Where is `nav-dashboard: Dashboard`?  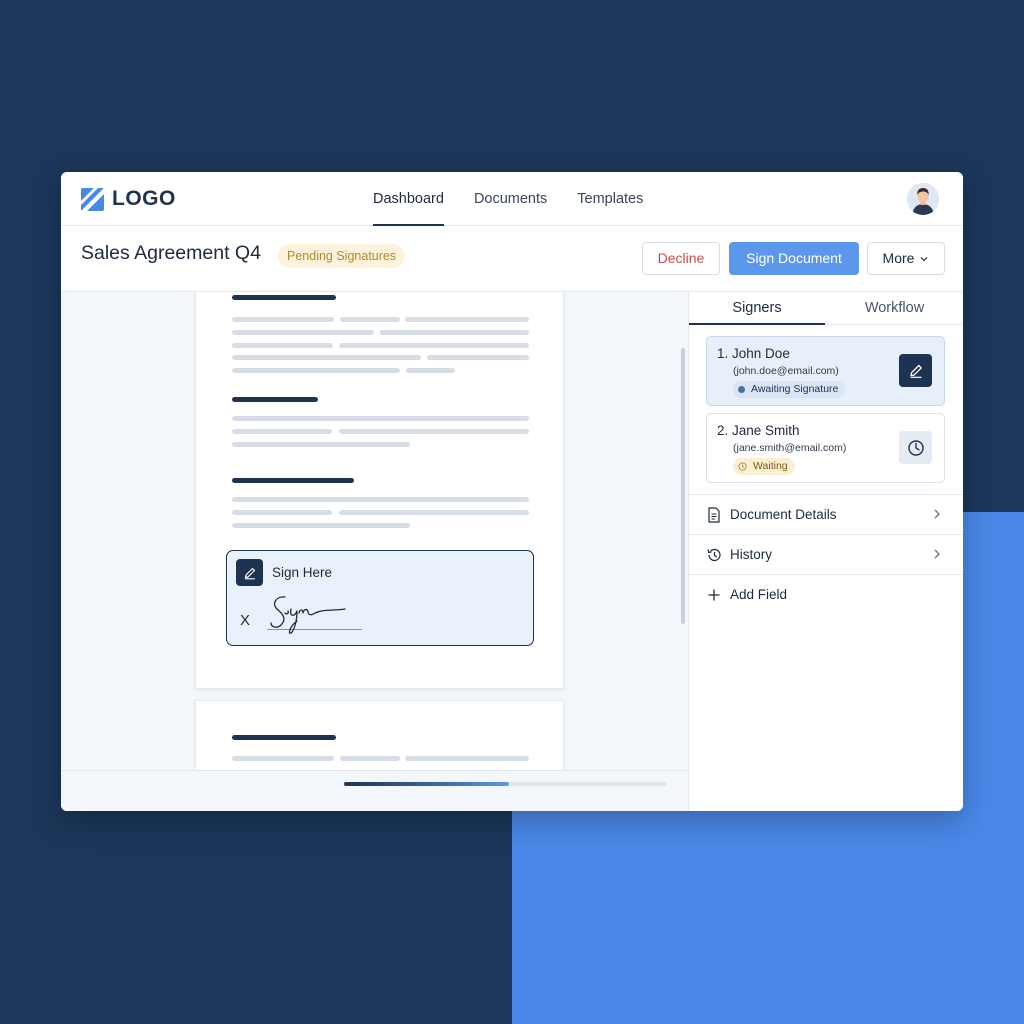
nav-dashboard: Dashboard is located at coordinates (408, 199).